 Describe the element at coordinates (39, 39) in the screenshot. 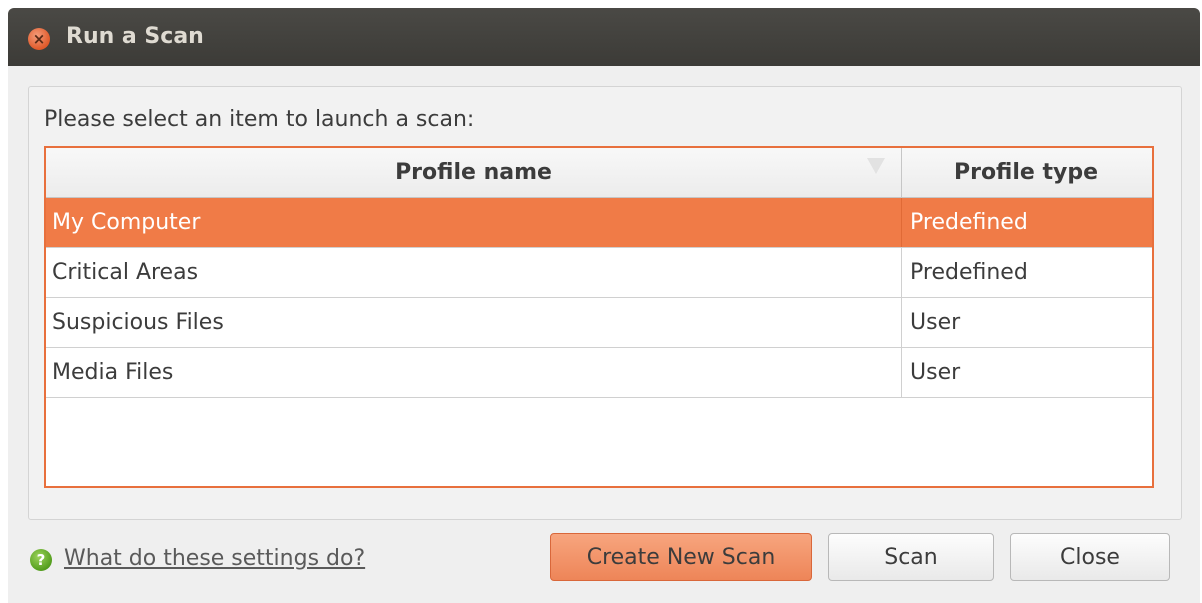

I see `close-icon: ×` at that location.